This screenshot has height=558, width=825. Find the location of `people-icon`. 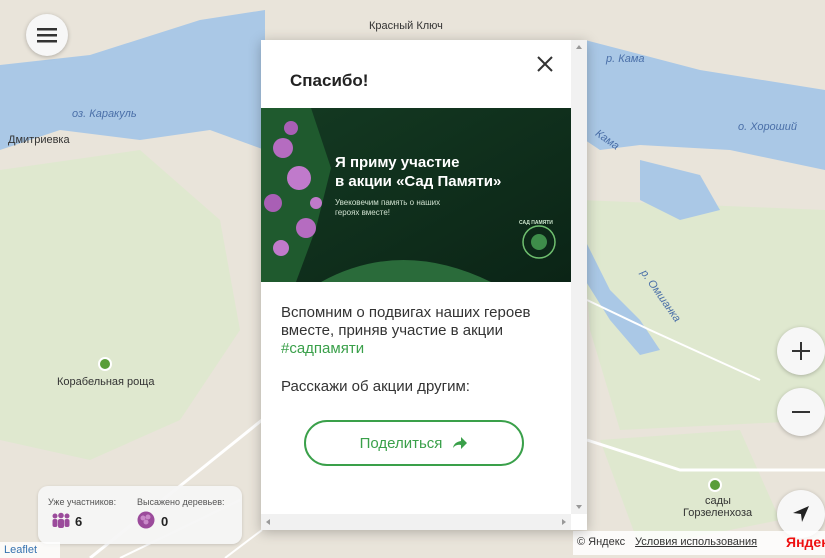

people-icon is located at coordinates (61, 520).